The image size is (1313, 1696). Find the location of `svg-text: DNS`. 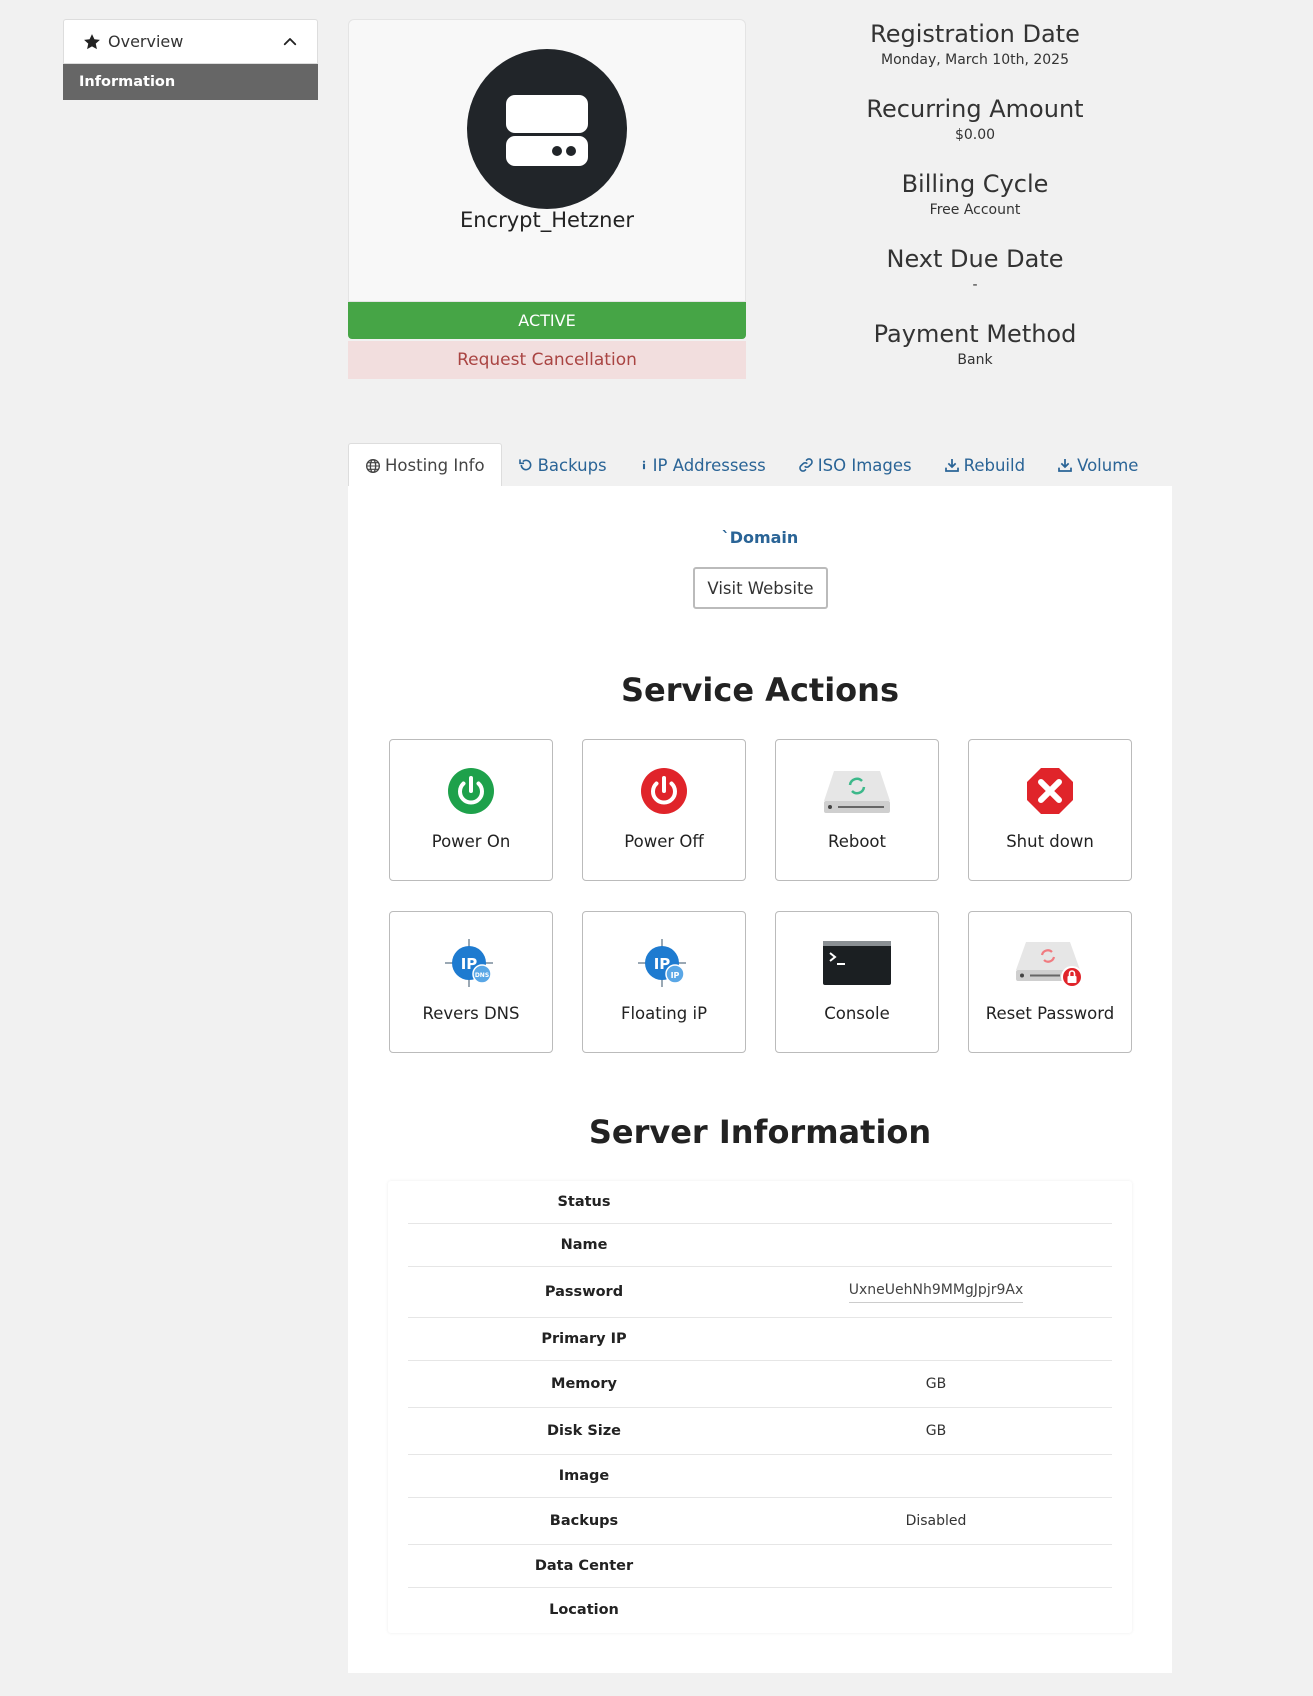

svg-text: DNS is located at coordinates (482, 975).